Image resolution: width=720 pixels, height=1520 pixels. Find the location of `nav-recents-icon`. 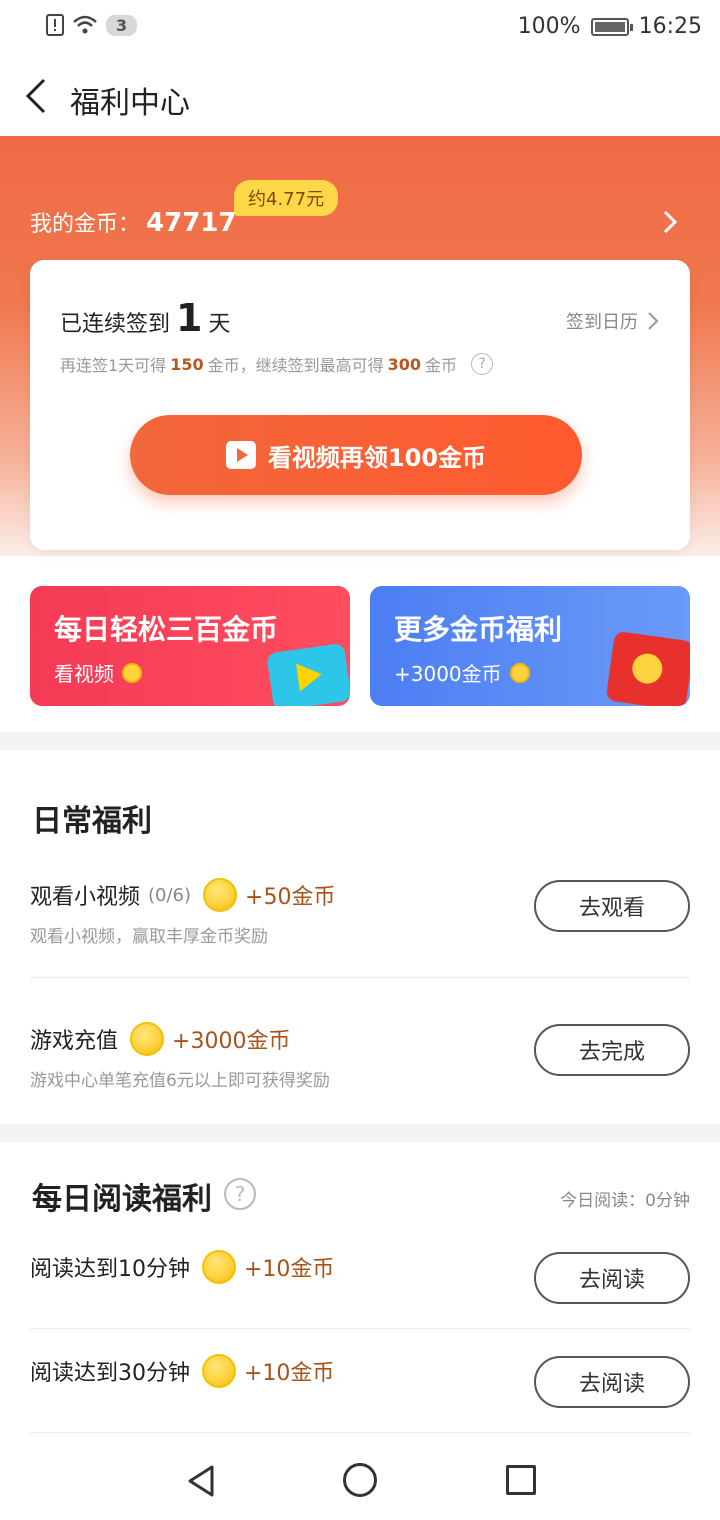

nav-recents-icon is located at coordinates (521, 1480).